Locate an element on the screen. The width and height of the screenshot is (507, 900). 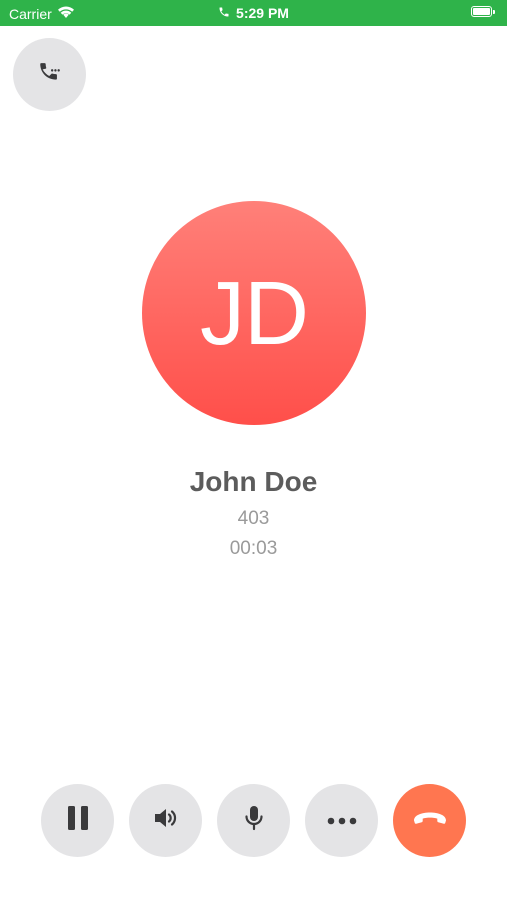
caller-avatar: JD is located at coordinates (254, 313).